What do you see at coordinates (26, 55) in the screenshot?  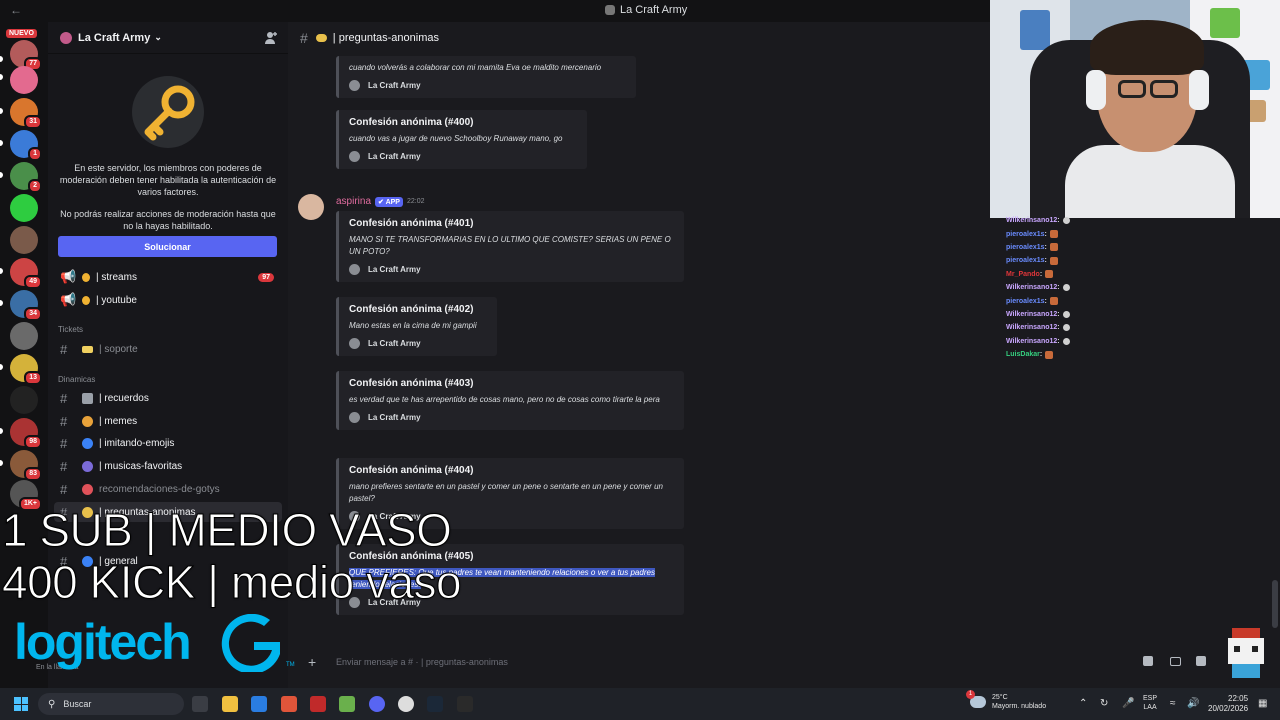 I see `server-icon: 77` at bounding box center [26, 55].